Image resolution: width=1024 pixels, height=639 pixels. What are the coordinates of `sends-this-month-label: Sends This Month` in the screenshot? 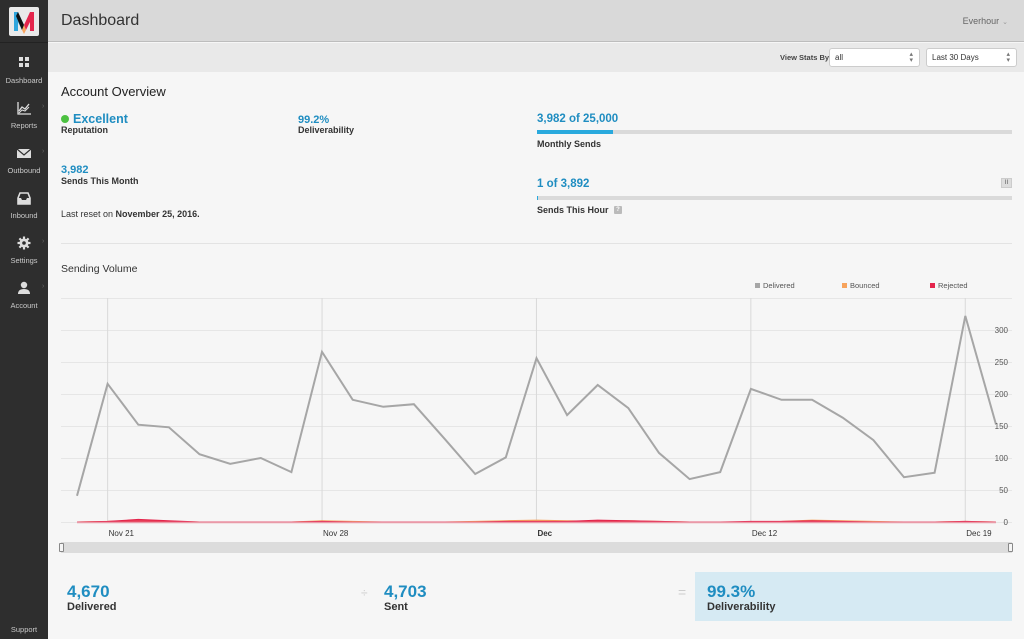 It's located at (100, 181).